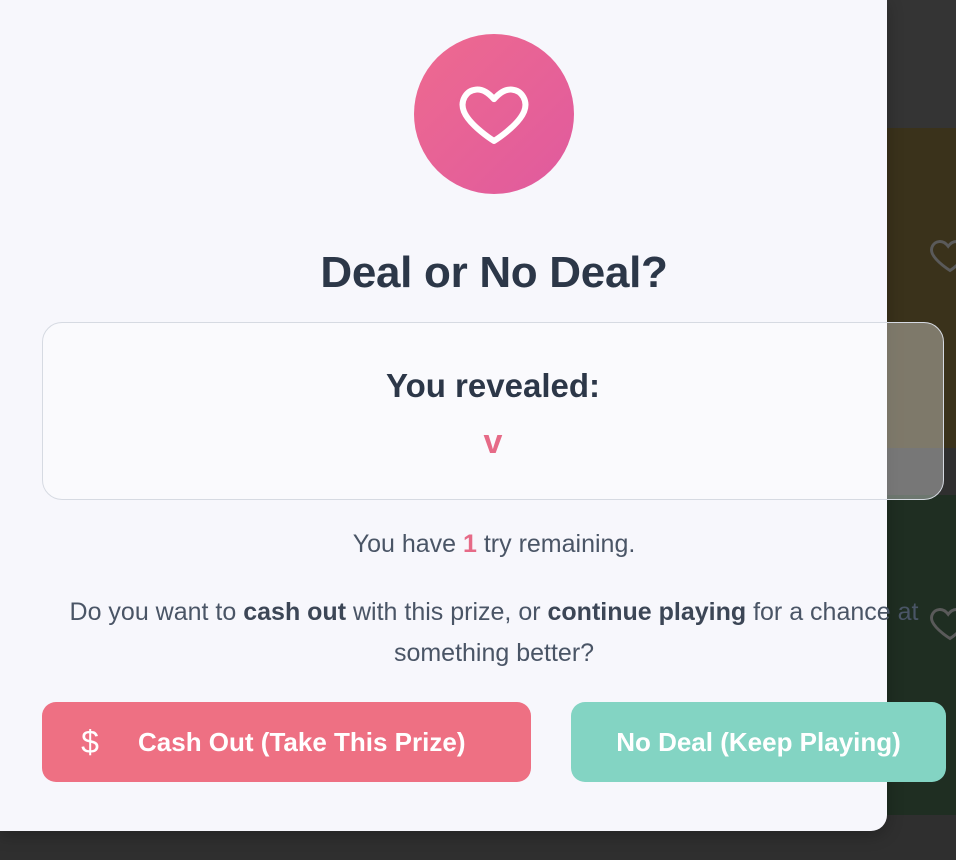 This screenshot has height=860, width=956. What do you see at coordinates (647, 612) in the screenshot?
I see `question-bold-continue: continue playing` at bounding box center [647, 612].